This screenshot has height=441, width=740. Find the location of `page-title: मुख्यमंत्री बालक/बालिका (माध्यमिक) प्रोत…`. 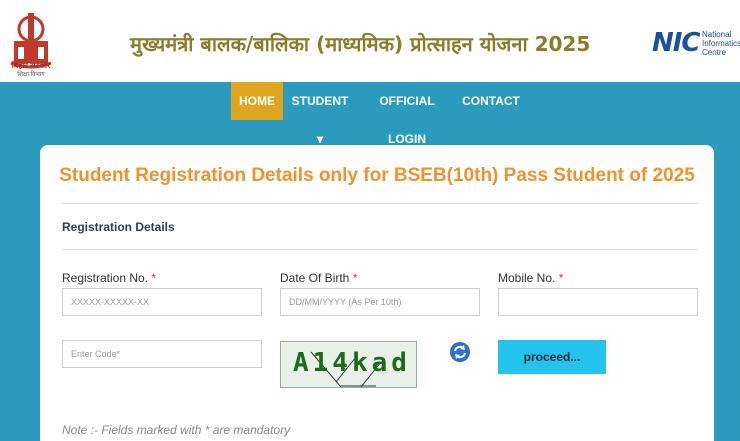

page-title: मुख्यमंत्री बालक/बालिका (माध्यमिक) प्रोत… is located at coordinates (360, 44).